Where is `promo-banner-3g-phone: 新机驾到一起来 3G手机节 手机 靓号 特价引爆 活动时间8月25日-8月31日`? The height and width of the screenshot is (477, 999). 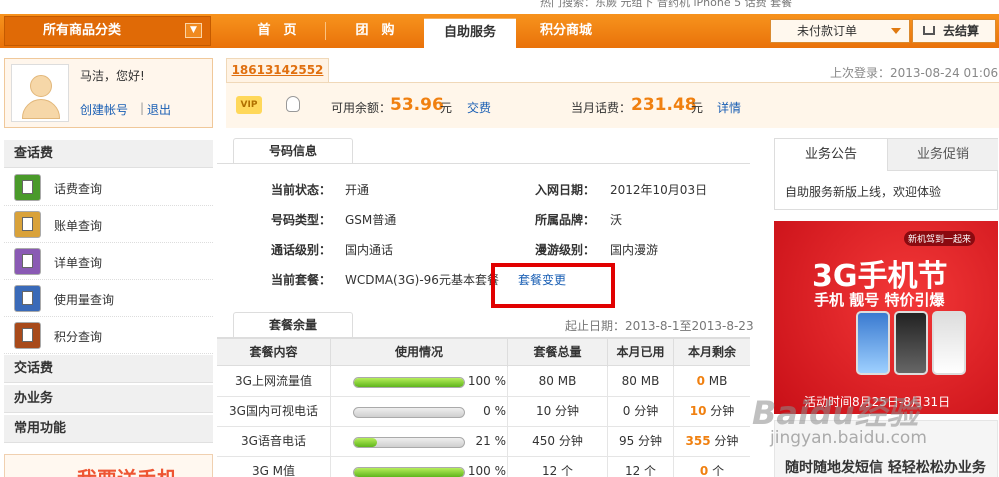
promo-banner-3g-phone: 新机驾到一起来 3G手机节 手机 靓号 特价引爆 活动时间8月25日-8月31日 is located at coordinates (886, 317).